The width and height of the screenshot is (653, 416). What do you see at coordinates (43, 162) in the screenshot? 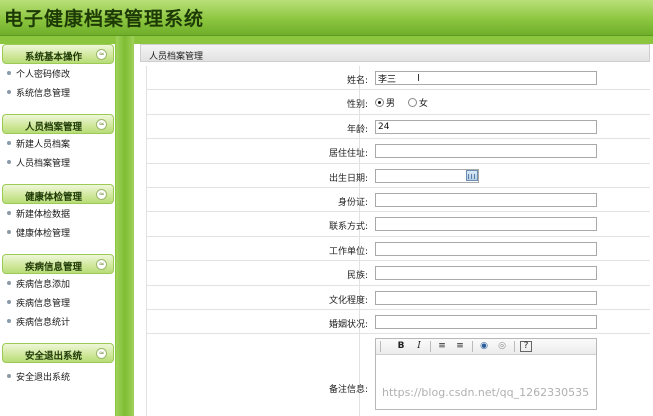
I see `sidebar-item-label: 人员档案管理` at bounding box center [43, 162].